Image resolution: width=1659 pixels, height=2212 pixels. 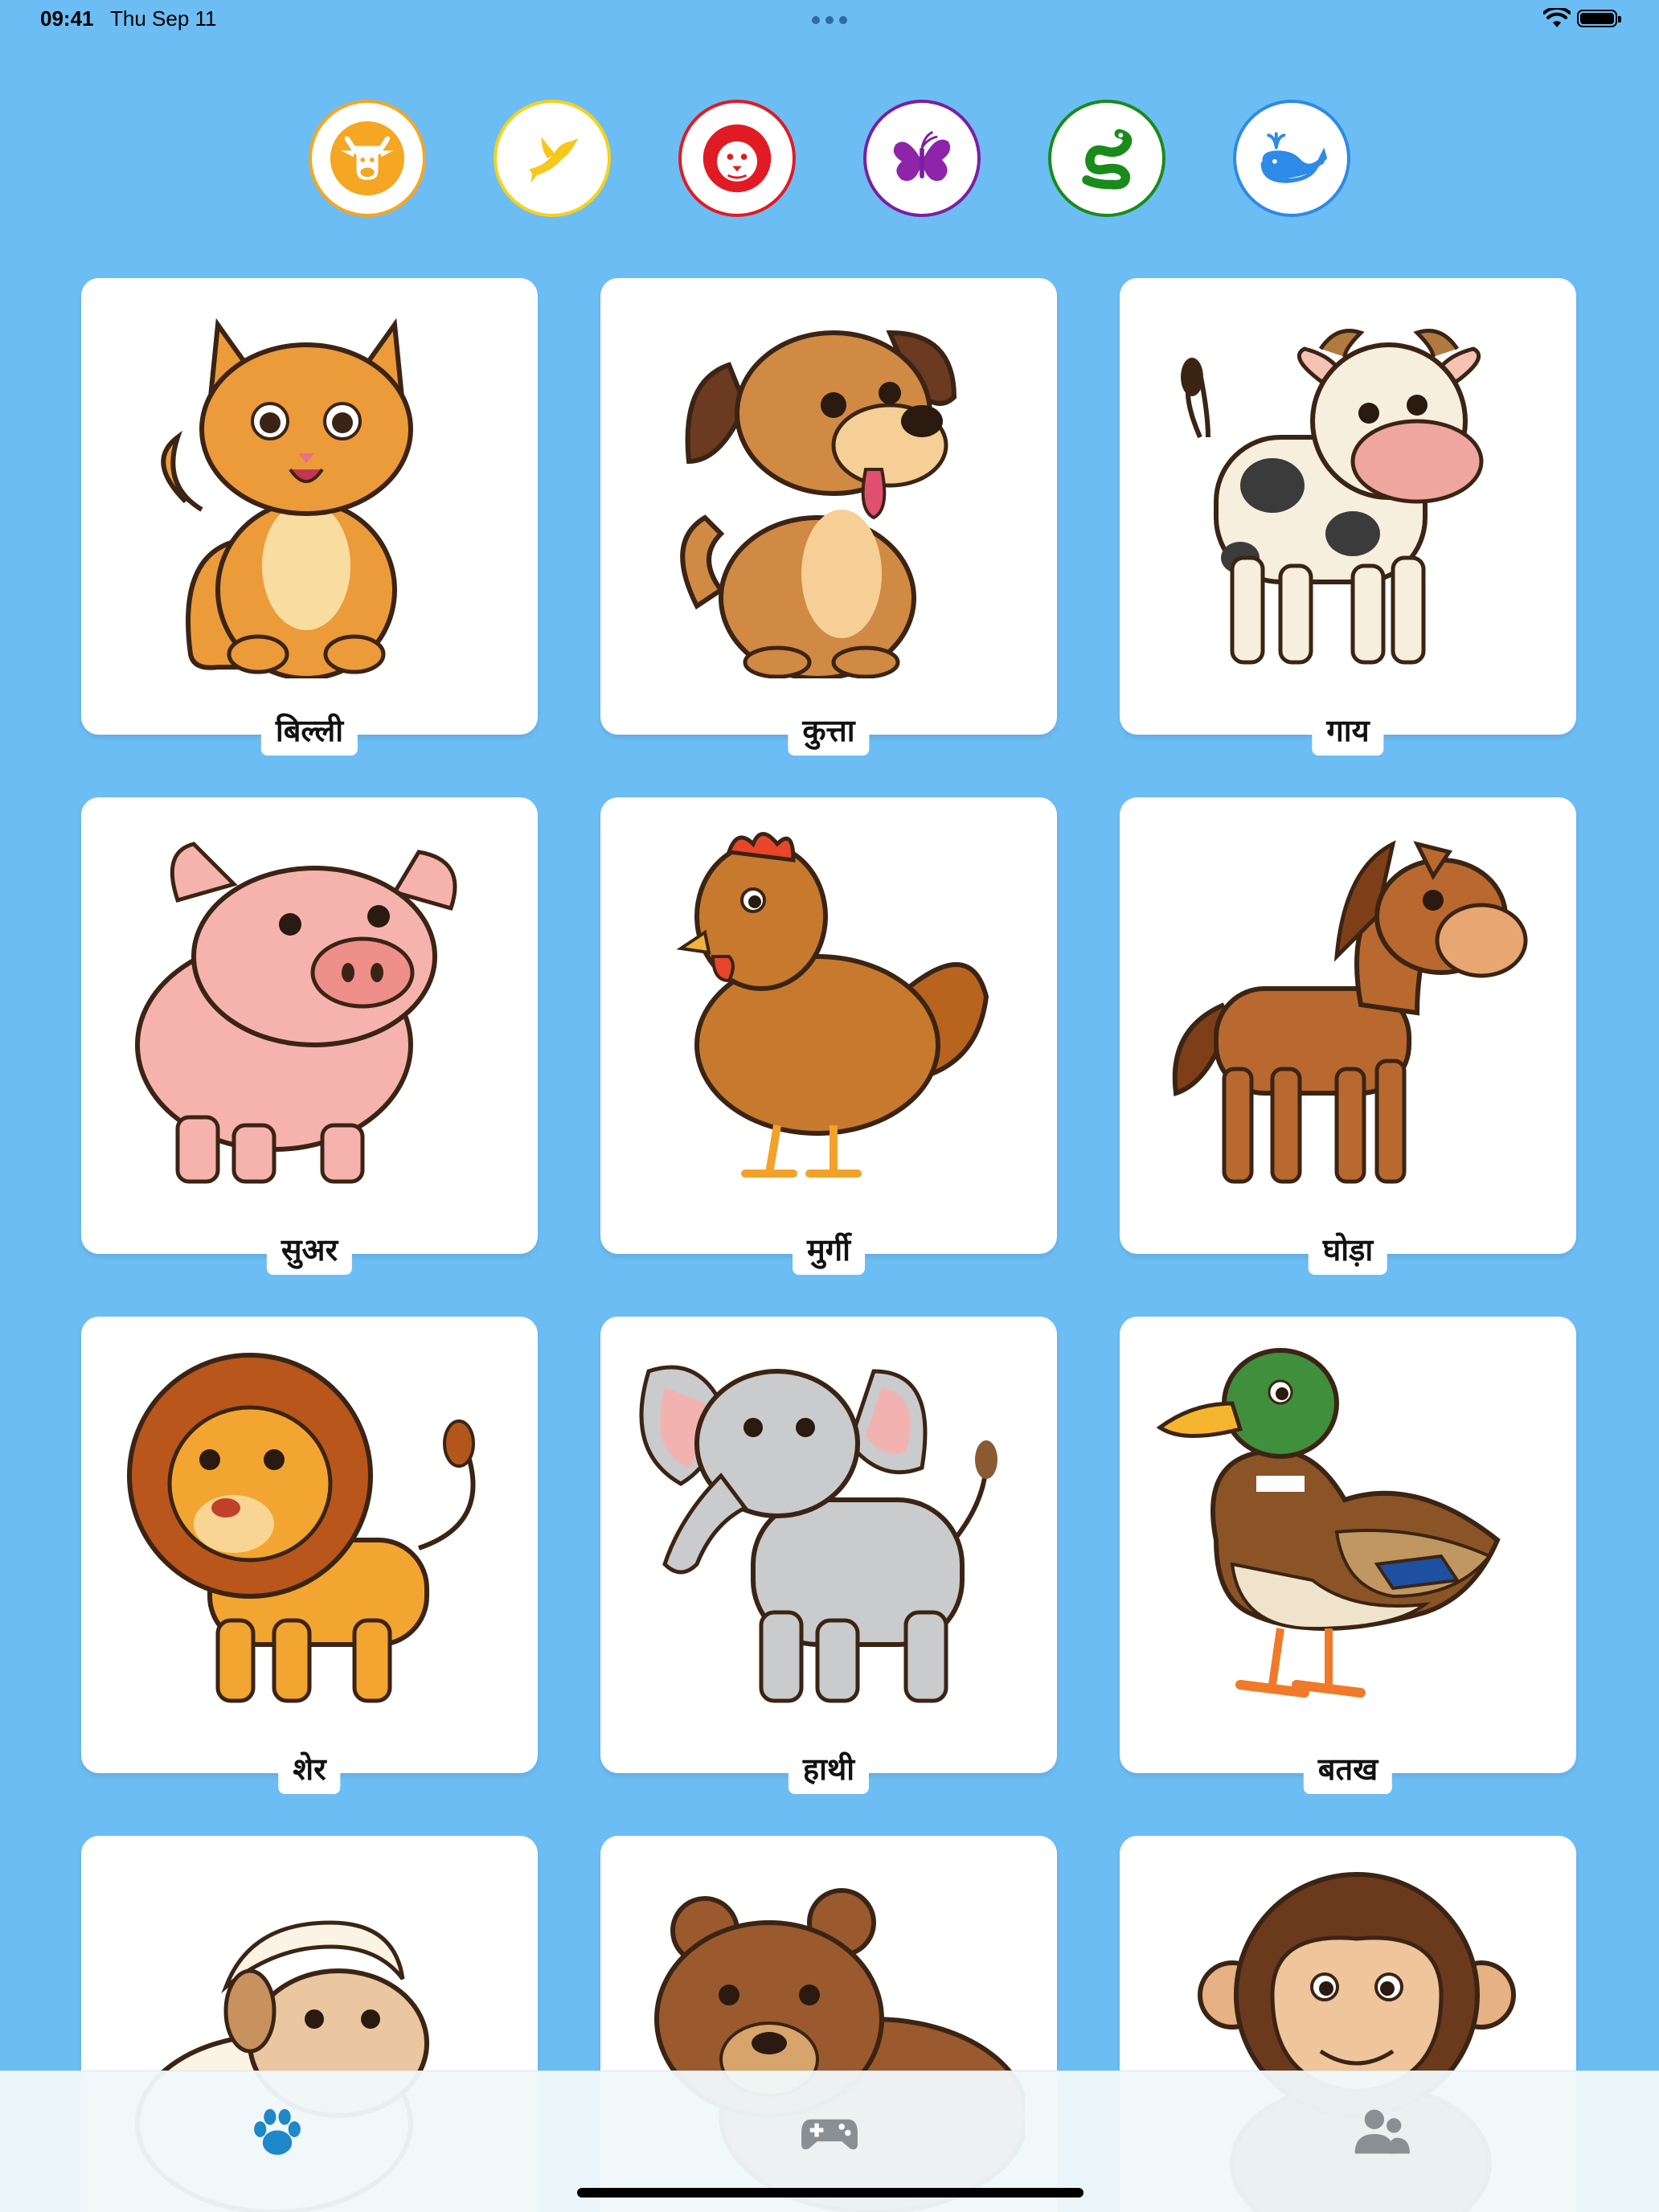 I want to click on animal-label: मुर्गी, so click(x=829, y=1250).